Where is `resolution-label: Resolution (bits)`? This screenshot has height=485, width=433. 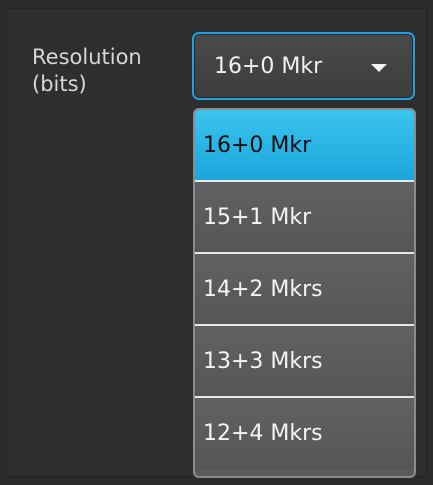
resolution-label: Resolution (bits) is located at coordinates (107, 71).